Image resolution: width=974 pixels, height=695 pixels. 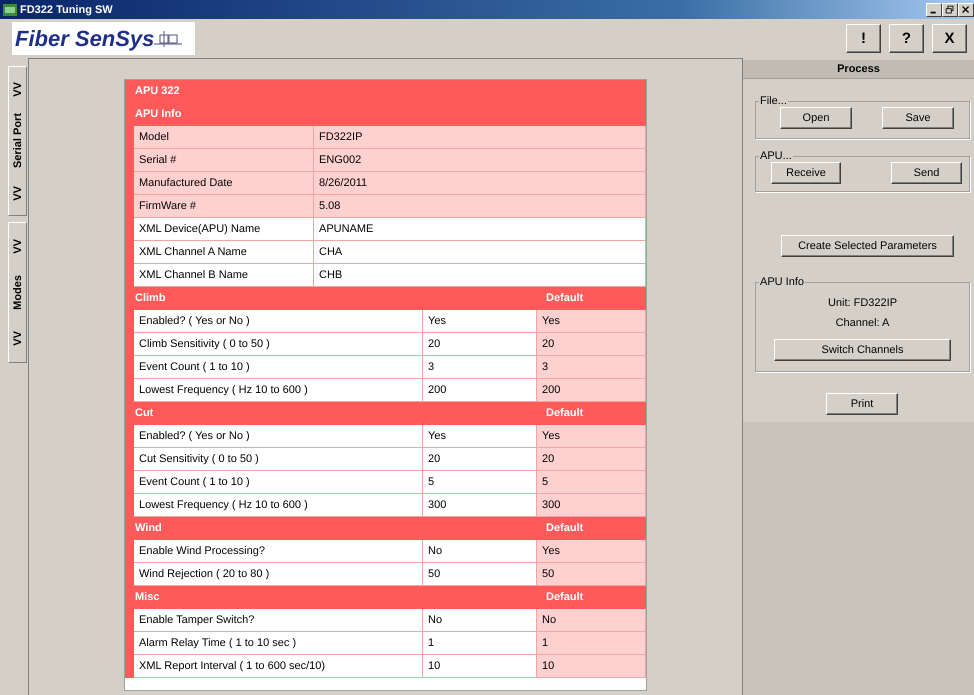 I want to click on print-button: Print, so click(x=862, y=404).